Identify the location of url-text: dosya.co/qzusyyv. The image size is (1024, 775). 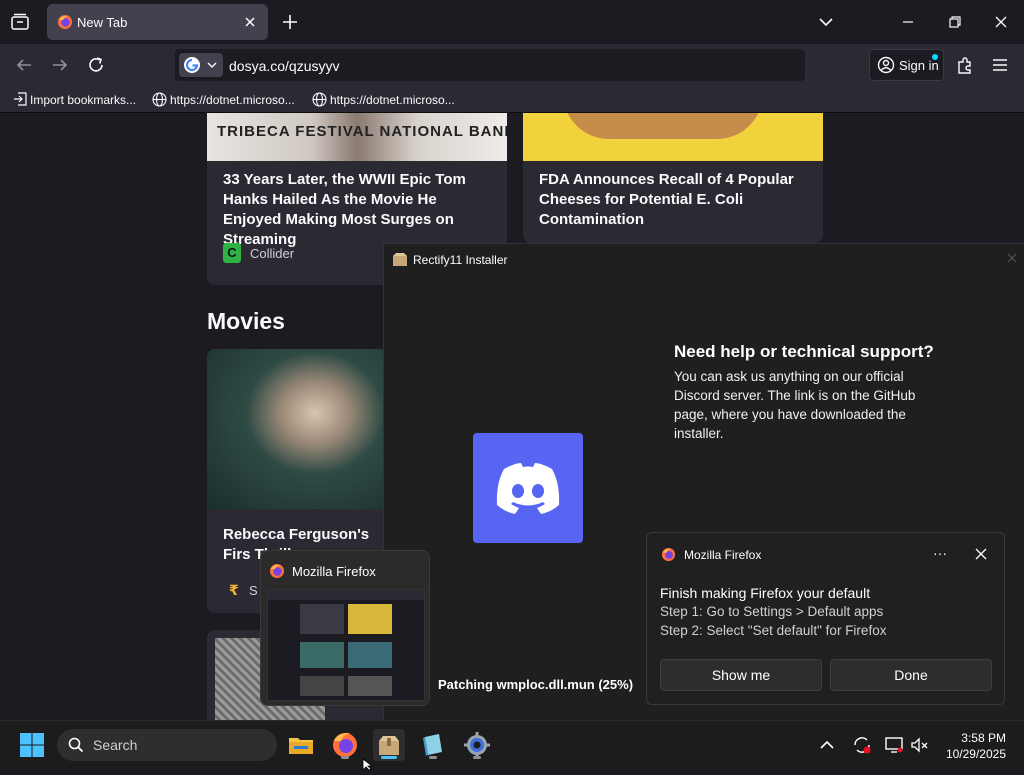
(284, 66).